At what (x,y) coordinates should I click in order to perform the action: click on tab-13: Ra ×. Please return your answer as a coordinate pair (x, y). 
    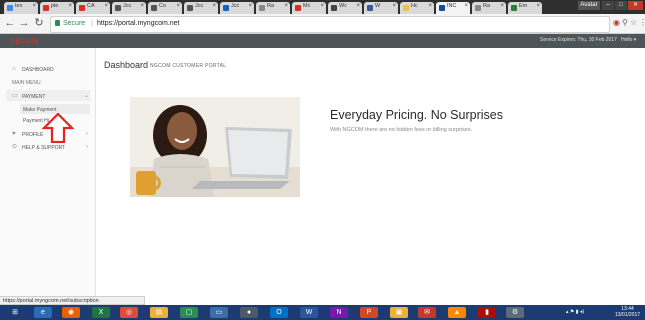
    Looking at the image, I should click on (489, 8).